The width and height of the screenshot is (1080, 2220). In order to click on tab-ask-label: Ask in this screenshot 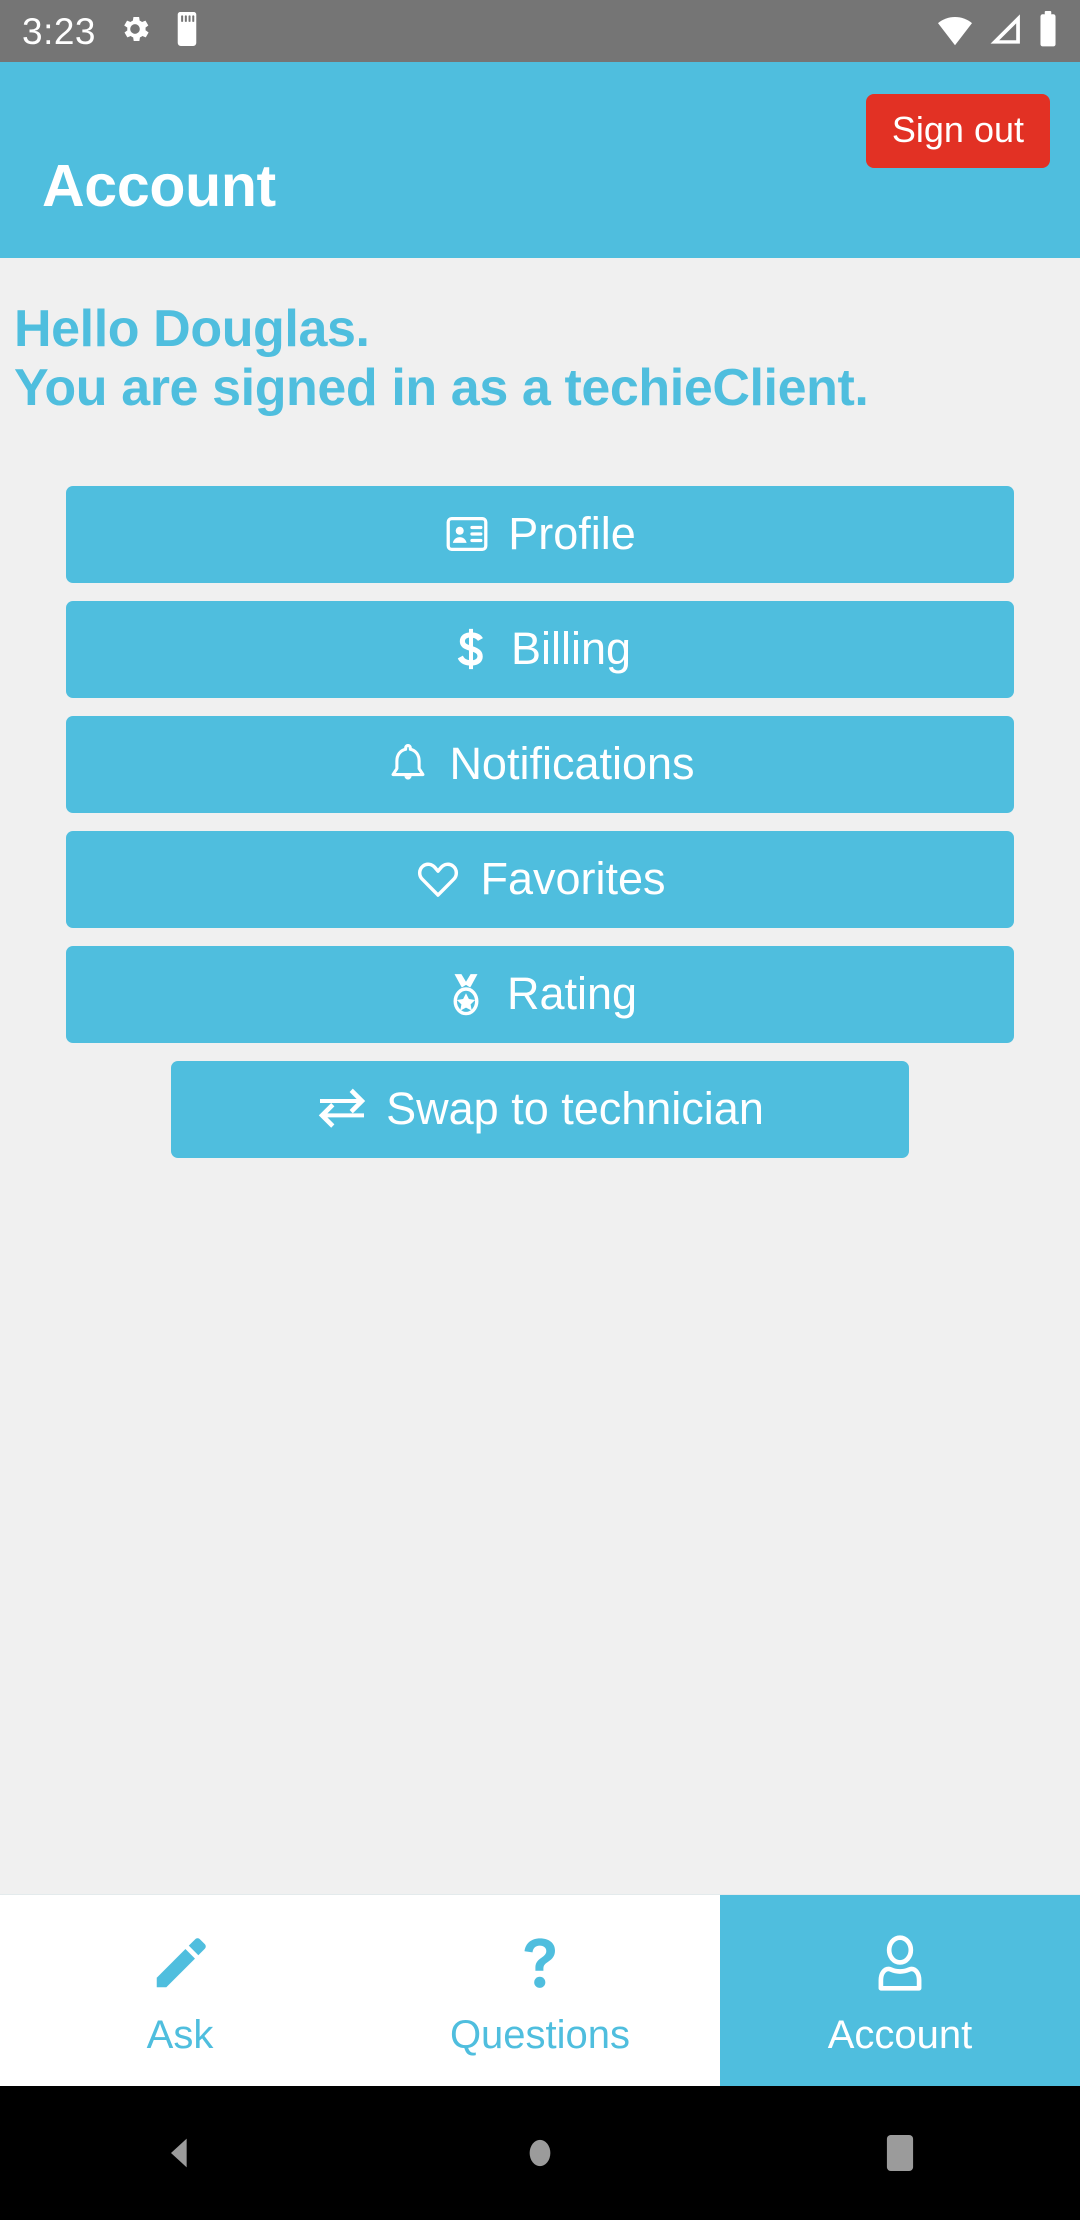, I will do `click(180, 2034)`.